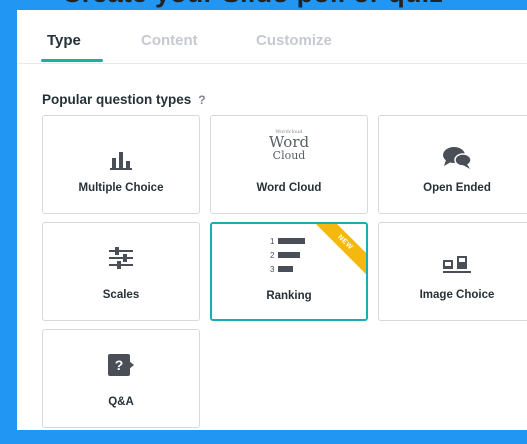  What do you see at coordinates (289, 257) in the screenshot?
I see `ranking-icon: 1 2 3` at bounding box center [289, 257].